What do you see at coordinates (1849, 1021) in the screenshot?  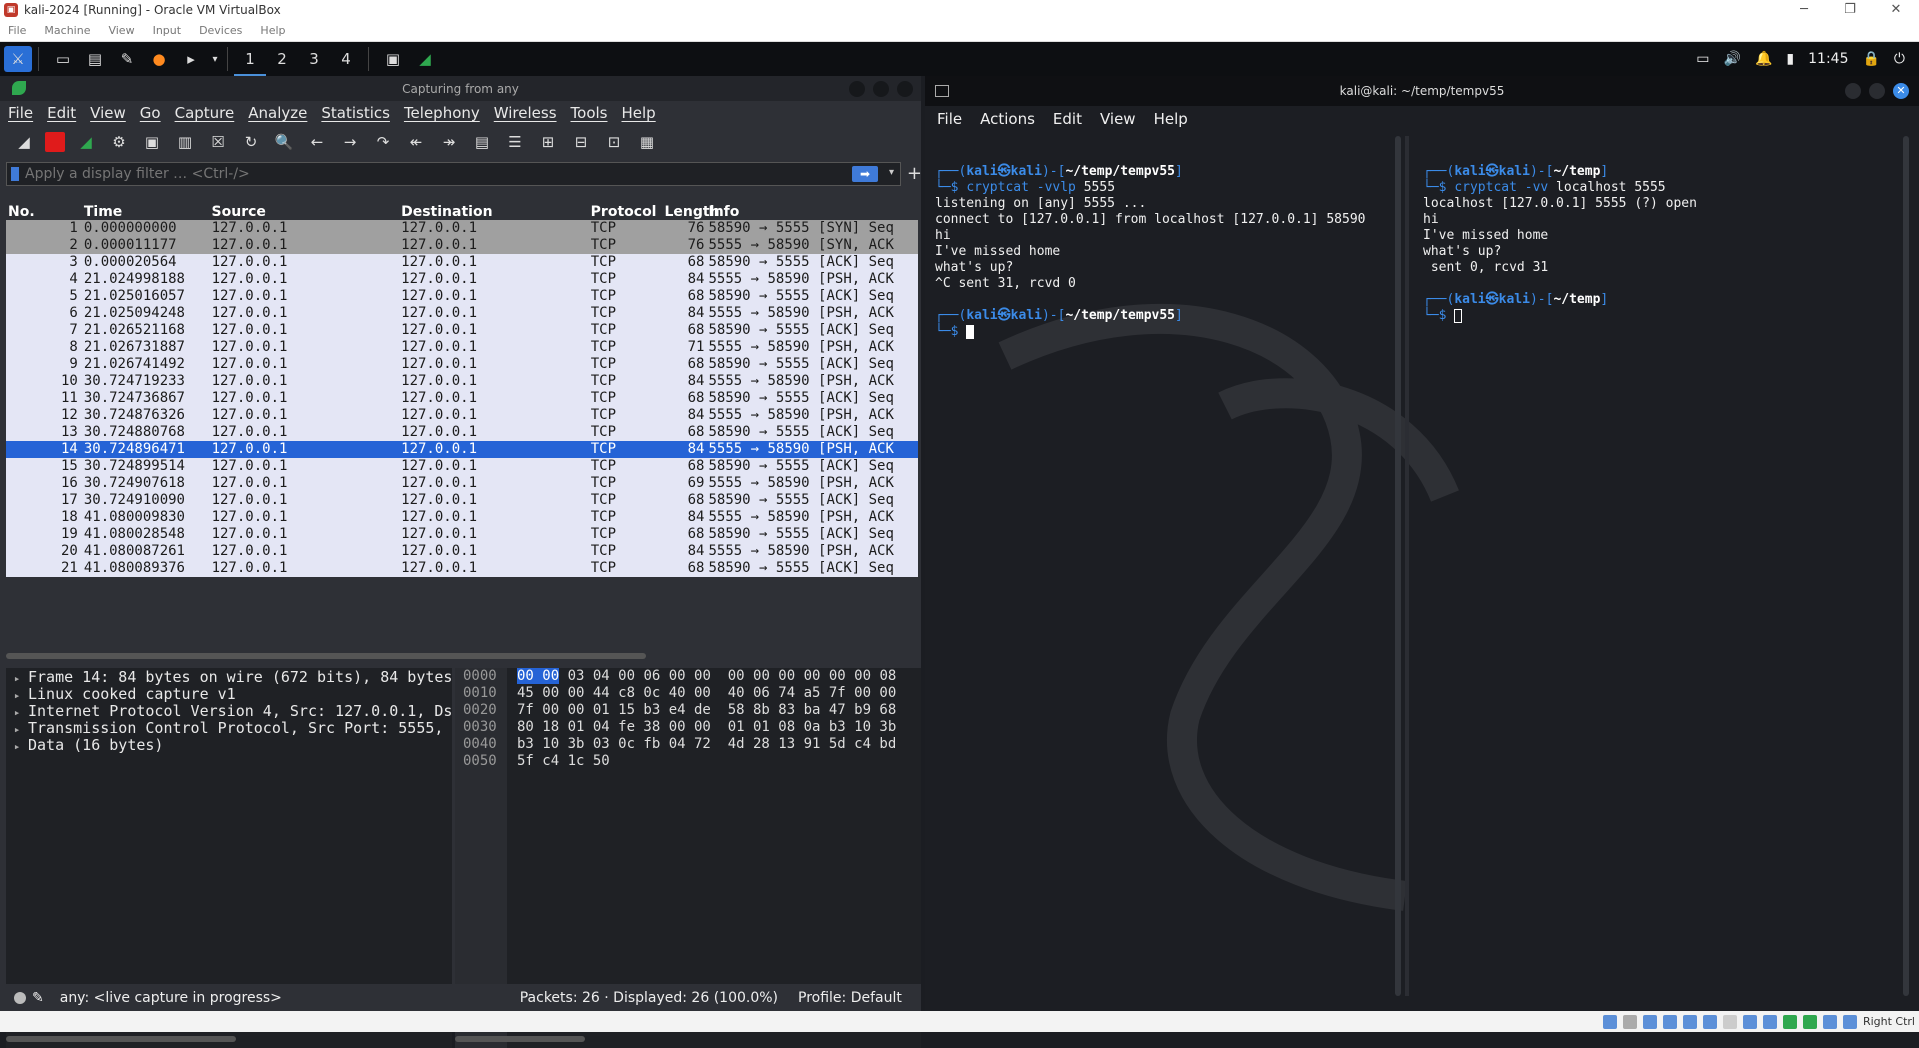 I see `host-key-icon` at bounding box center [1849, 1021].